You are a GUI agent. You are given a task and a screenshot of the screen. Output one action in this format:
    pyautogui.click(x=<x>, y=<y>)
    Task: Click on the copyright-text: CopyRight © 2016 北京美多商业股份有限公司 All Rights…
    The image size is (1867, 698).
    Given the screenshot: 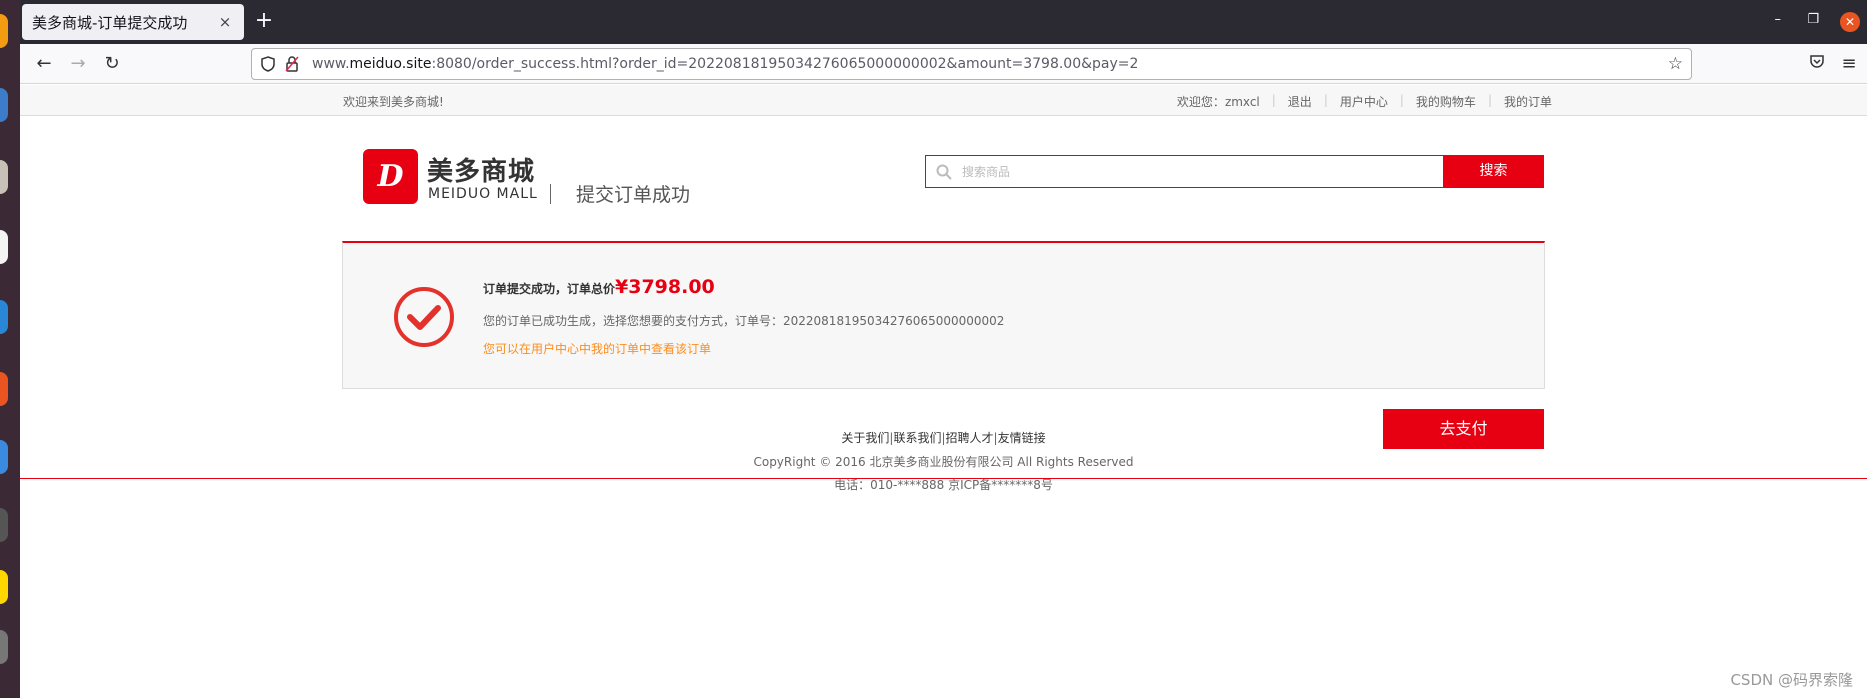 What is the action you would take?
    pyautogui.click(x=943, y=462)
    